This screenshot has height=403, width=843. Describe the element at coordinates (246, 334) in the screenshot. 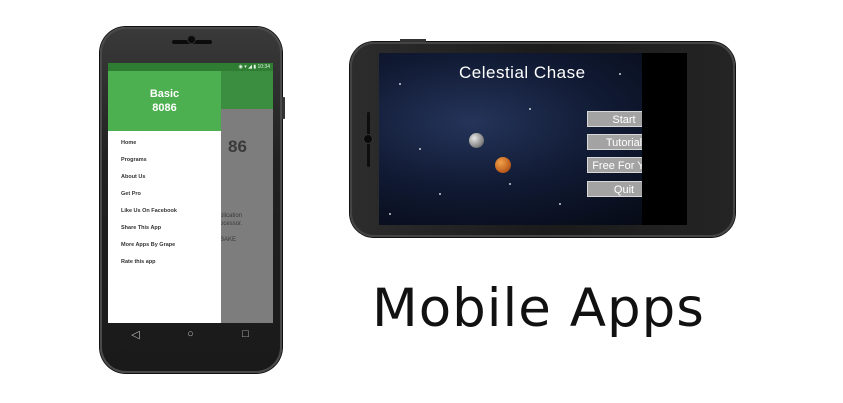

I see `recent-apps-icon: □` at that location.